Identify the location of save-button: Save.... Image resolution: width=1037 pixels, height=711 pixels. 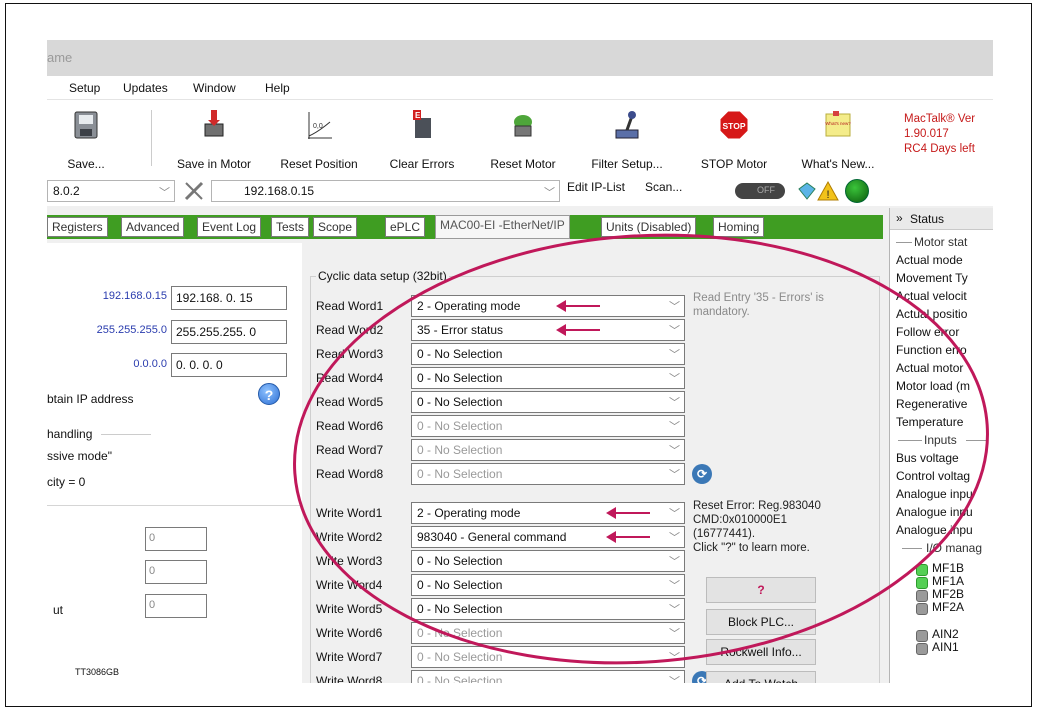
(86, 138).